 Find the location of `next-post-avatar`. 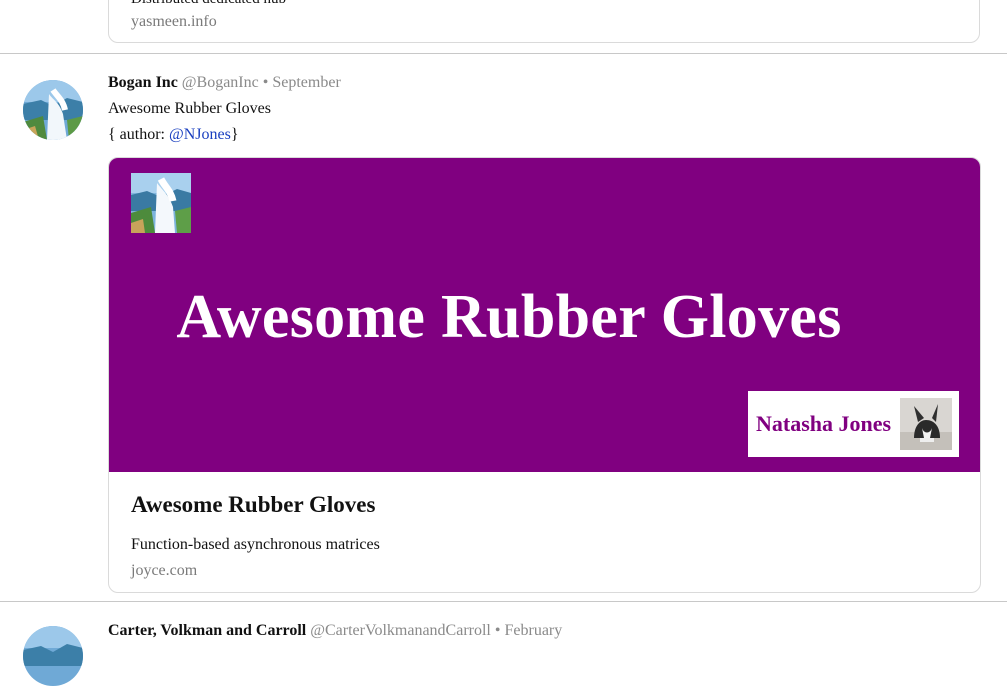

next-post-avatar is located at coordinates (53, 656).